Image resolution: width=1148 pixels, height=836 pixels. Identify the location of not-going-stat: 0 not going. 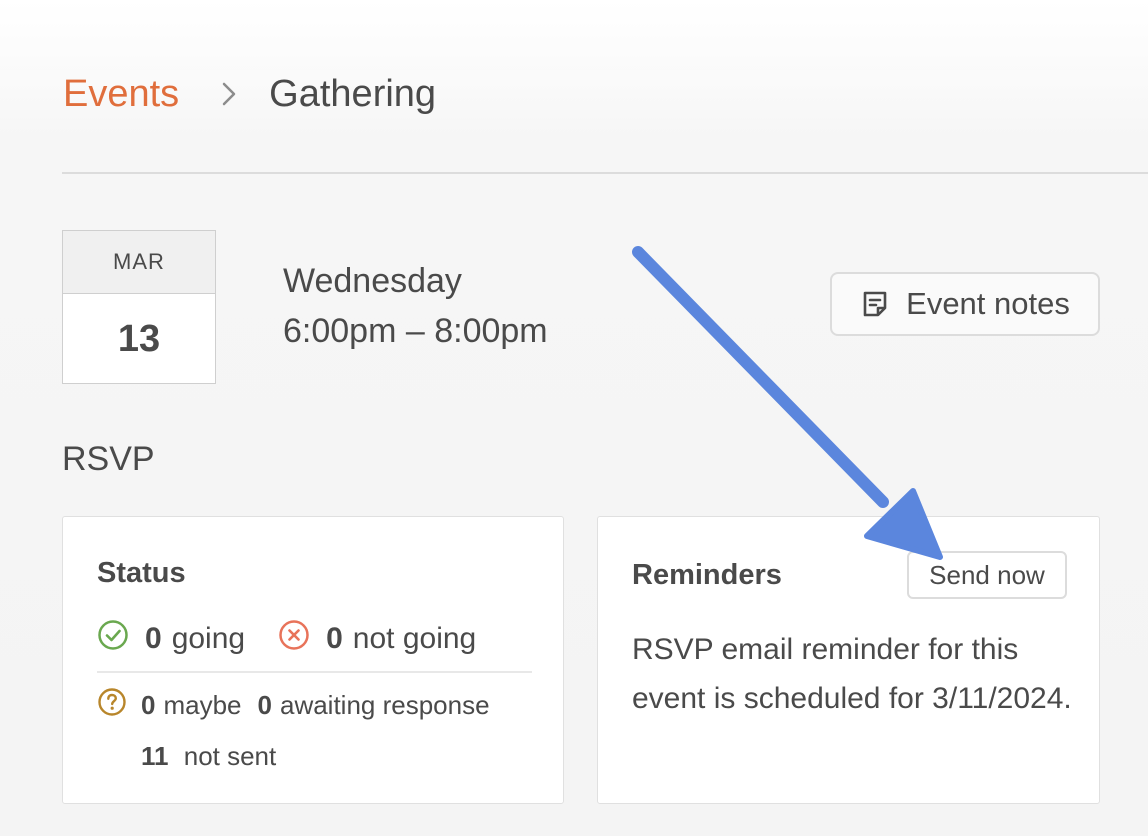
(377, 639).